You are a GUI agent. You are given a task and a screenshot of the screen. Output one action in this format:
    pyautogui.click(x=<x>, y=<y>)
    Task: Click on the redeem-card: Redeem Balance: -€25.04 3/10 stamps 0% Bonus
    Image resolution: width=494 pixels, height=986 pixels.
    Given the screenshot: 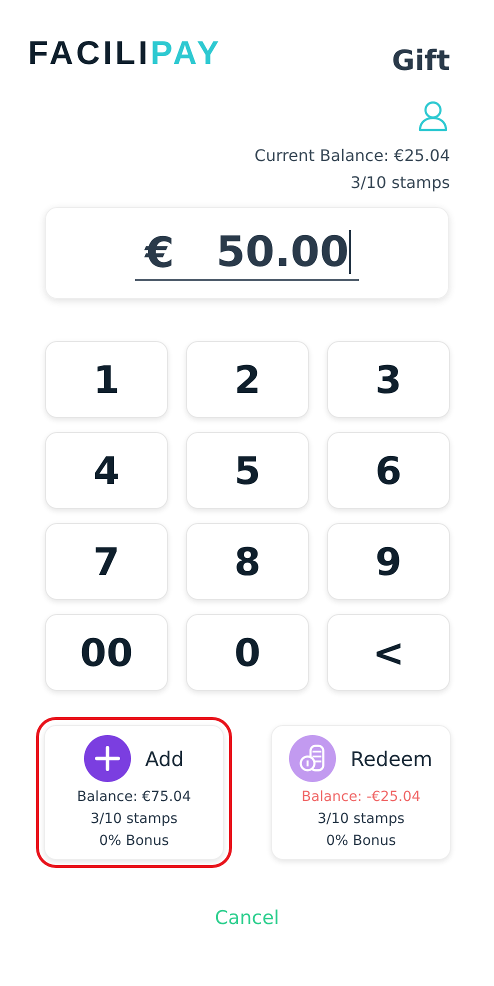 What is the action you would take?
    pyautogui.click(x=361, y=792)
    